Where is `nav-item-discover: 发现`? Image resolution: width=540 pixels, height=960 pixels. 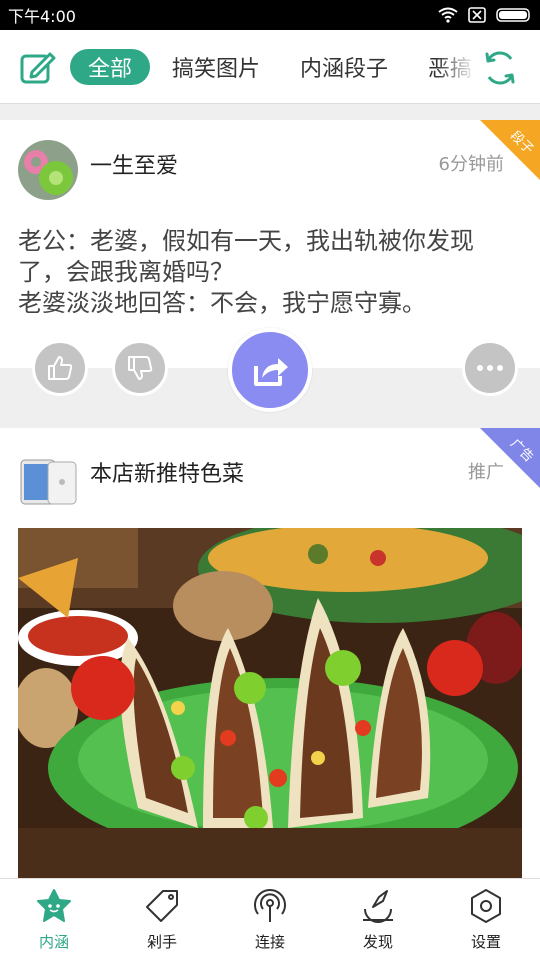 nav-item-discover: 发现 is located at coordinates (378, 919).